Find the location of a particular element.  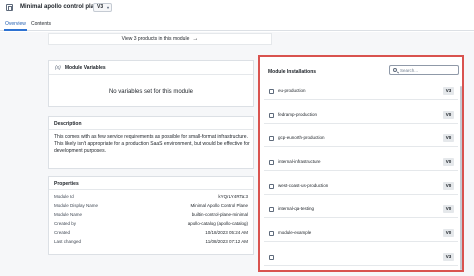

property-row: Module Id kYQrLY4RTa:3 is located at coordinates (151, 196).